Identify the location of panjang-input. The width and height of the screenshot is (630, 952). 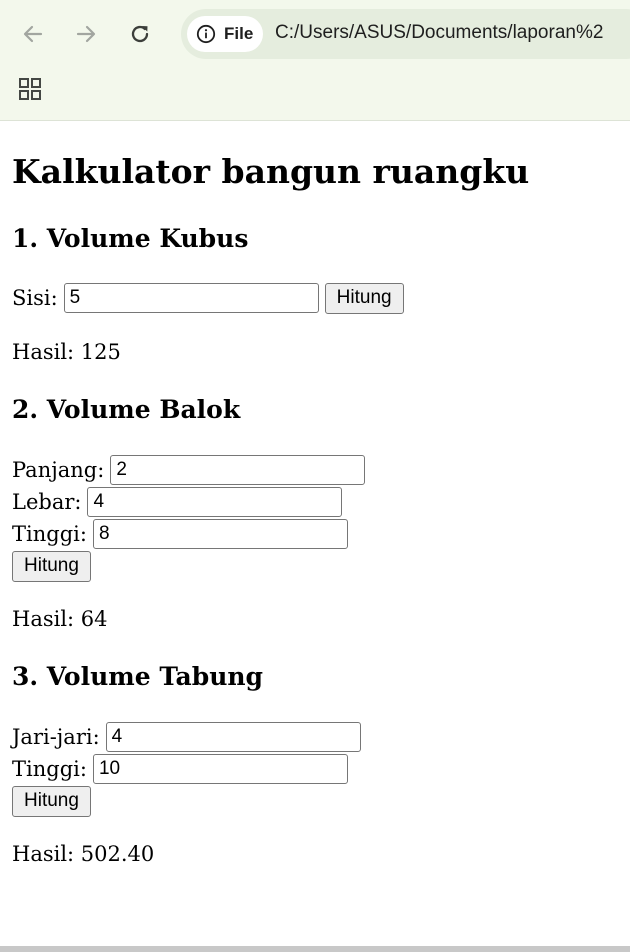
(238, 470).